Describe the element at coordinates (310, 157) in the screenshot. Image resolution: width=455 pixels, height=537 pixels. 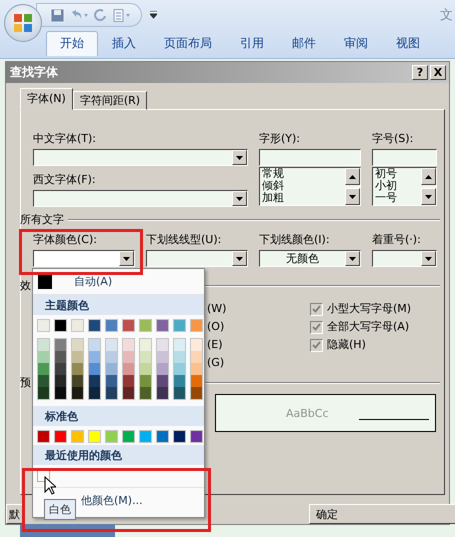
I see `style-input` at that location.